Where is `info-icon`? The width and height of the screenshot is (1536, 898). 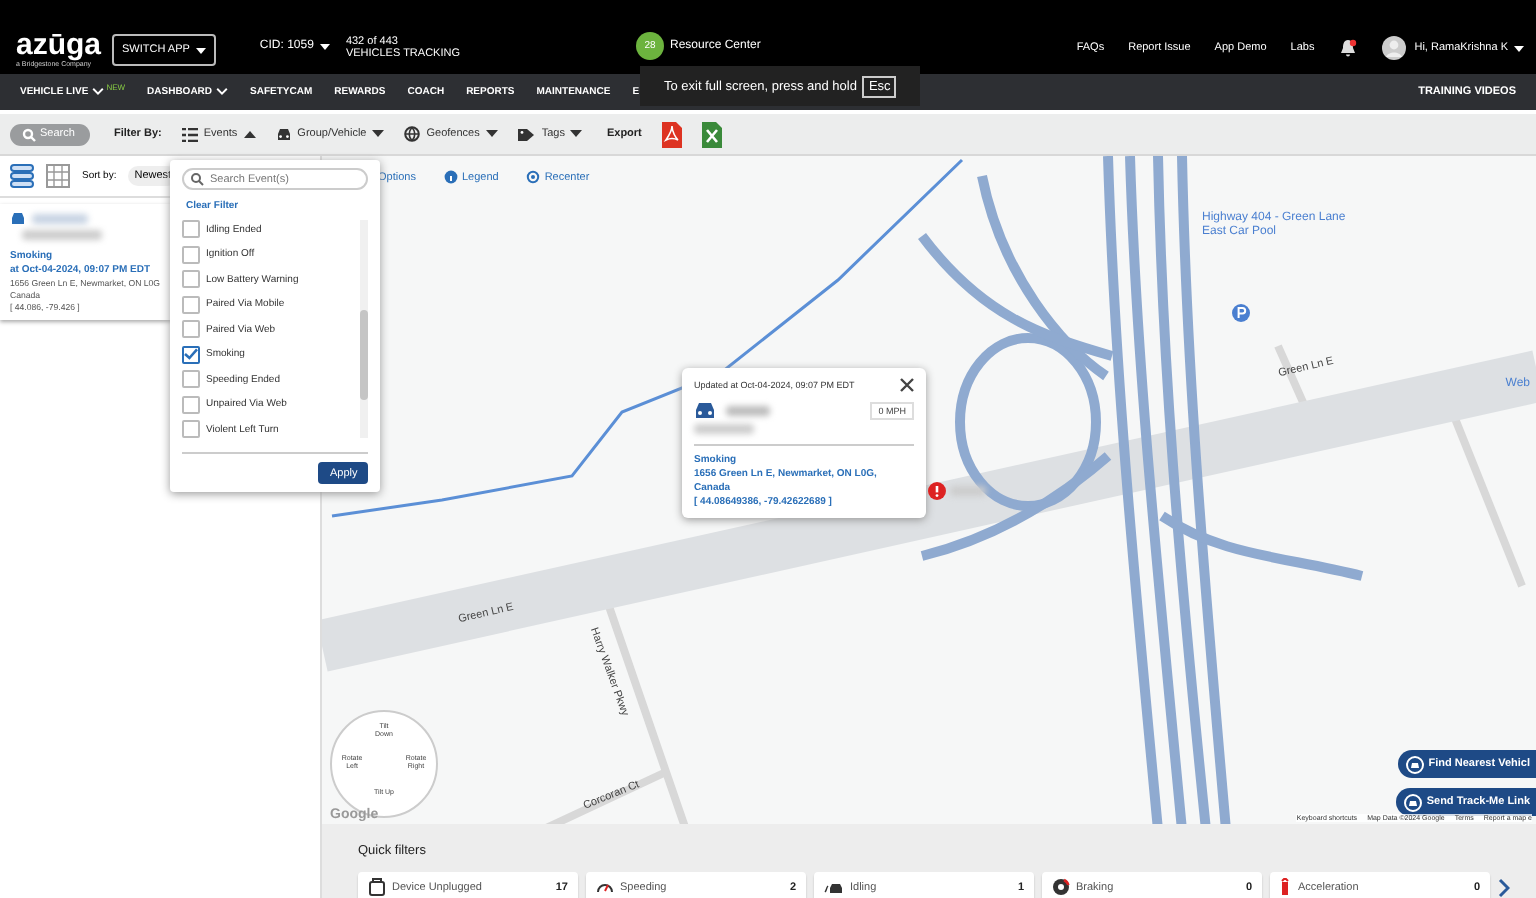
info-icon is located at coordinates (450, 177).